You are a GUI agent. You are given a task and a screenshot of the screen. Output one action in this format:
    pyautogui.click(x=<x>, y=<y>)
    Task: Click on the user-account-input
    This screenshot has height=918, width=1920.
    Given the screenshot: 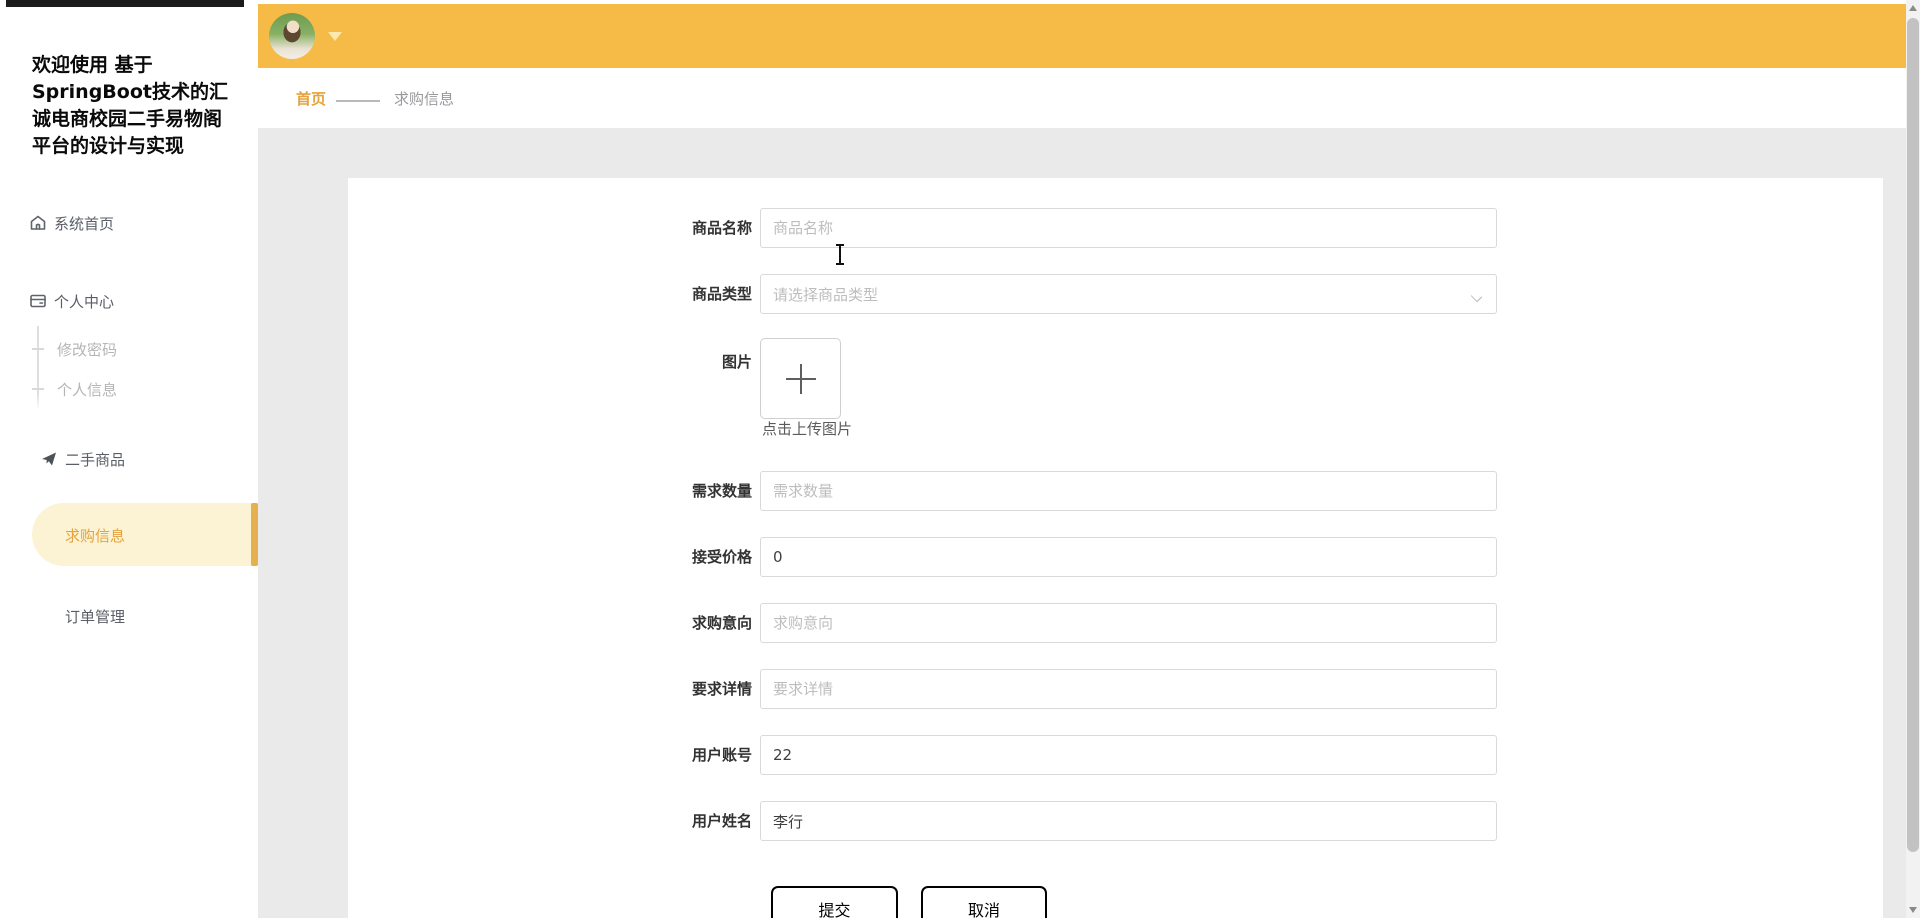 What is the action you would take?
    pyautogui.click(x=1128, y=755)
    